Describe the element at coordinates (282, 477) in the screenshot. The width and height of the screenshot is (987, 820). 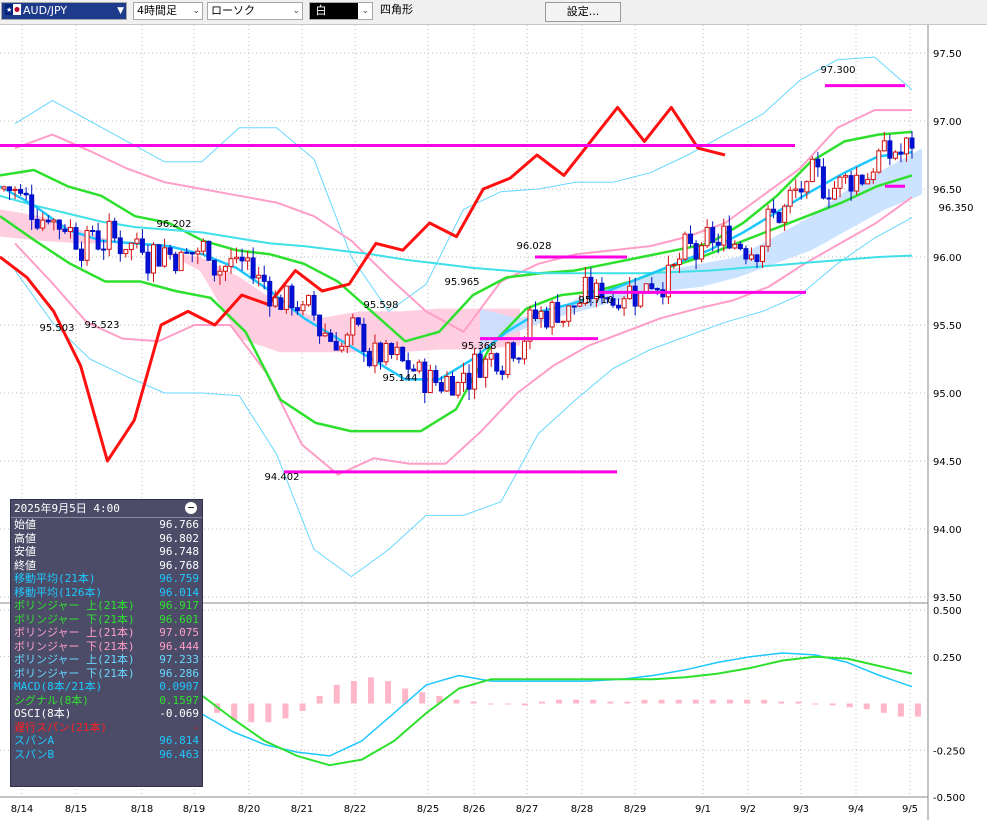
I see `price-annotation: 94.402` at that location.